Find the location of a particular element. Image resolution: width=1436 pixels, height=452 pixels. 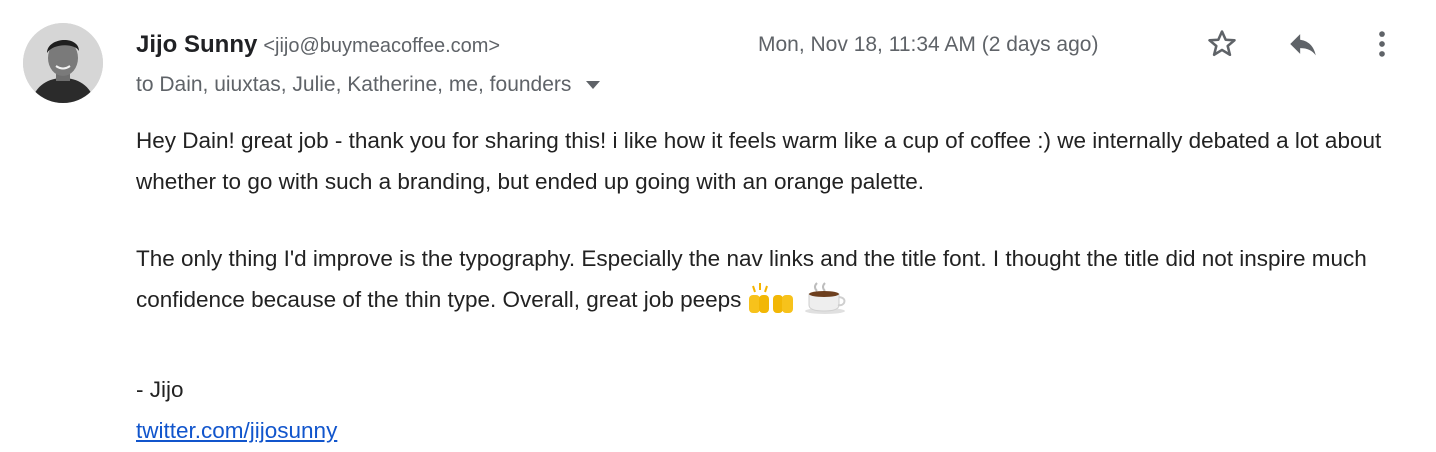

more-vertical-icon is located at coordinates (1382, 44).